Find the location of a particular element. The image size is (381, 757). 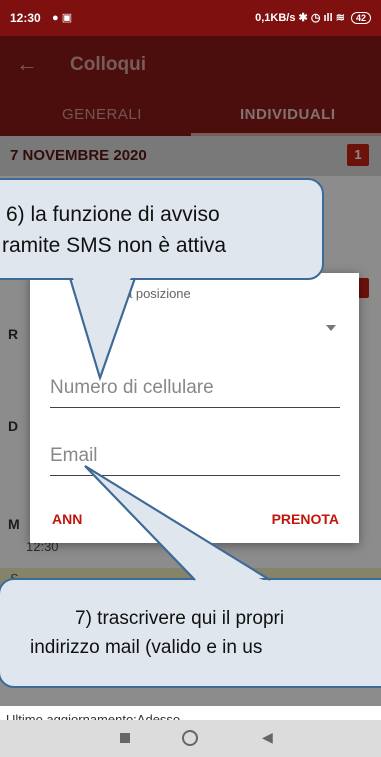

system-navbar: ◀ is located at coordinates (190, 738).